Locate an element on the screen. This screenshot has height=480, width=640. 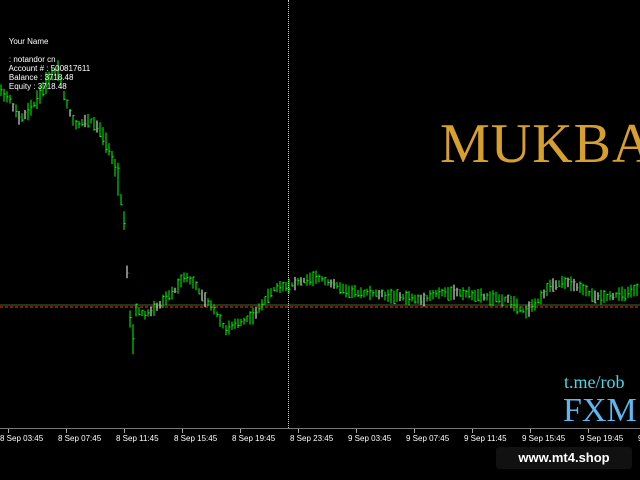
site-badge: www.mt4.shop is located at coordinates (564, 458).